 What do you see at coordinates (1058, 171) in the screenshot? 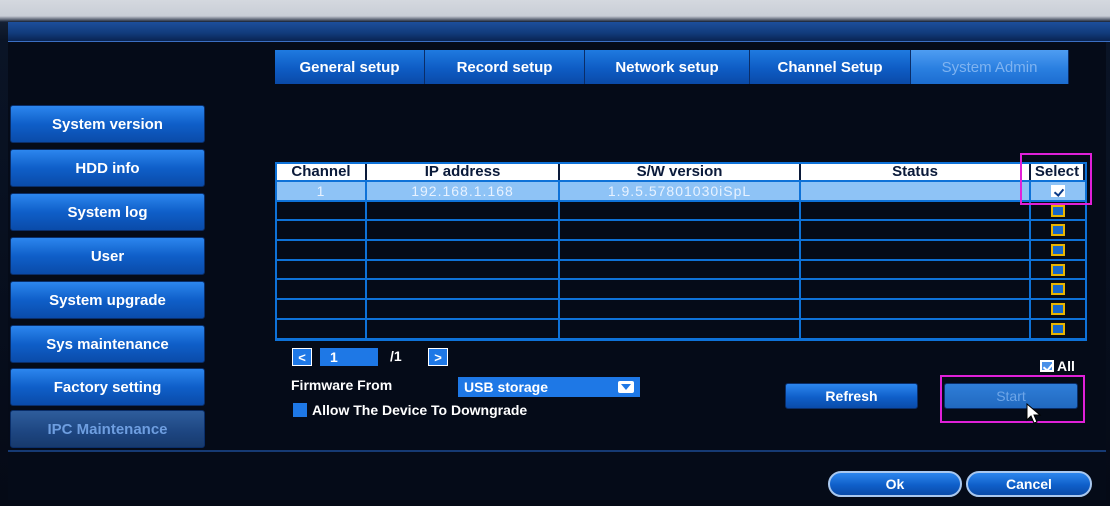
I see `header-select: Select` at bounding box center [1058, 171].